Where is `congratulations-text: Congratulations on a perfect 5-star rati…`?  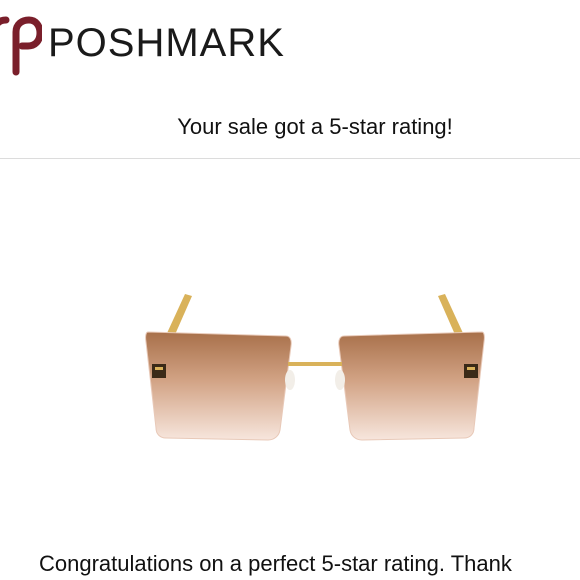 congratulations-text: Congratulations on a perfect 5-star rati… is located at coordinates (275, 563).